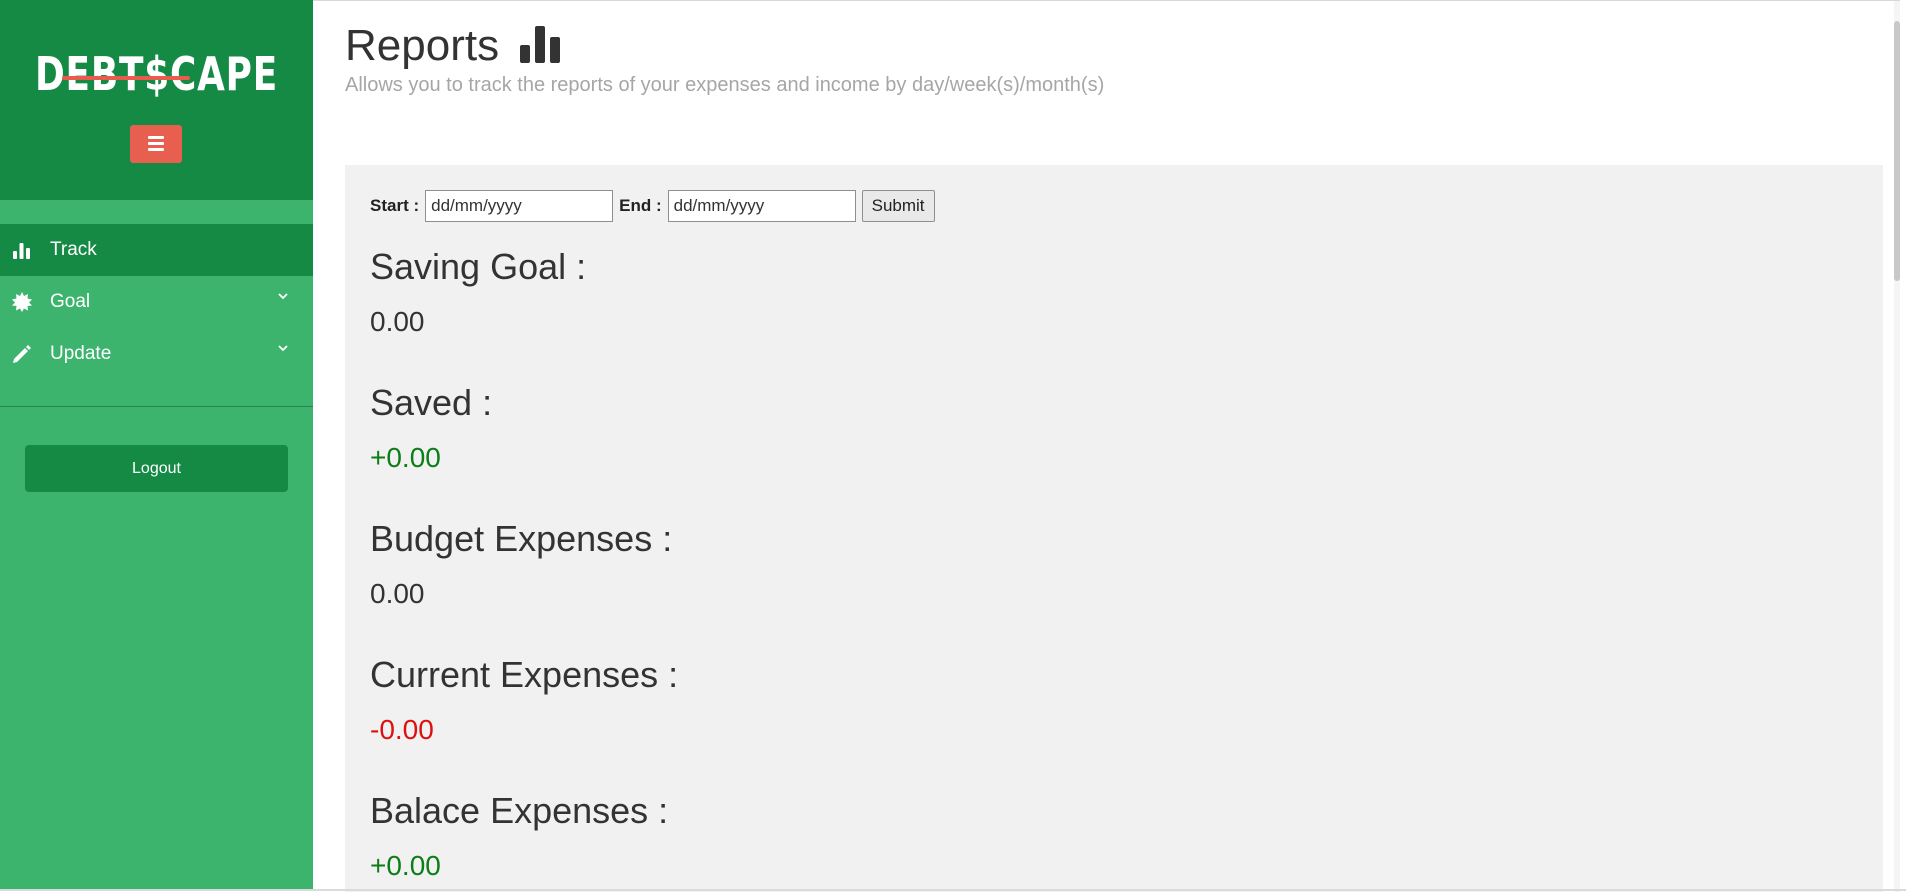 Image resolution: width=1906 pixels, height=892 pixels. What do you see at coordinates (126, 78) in the screenshot?
I see `logo-strike-decoration` at bounding box center [126, 78].